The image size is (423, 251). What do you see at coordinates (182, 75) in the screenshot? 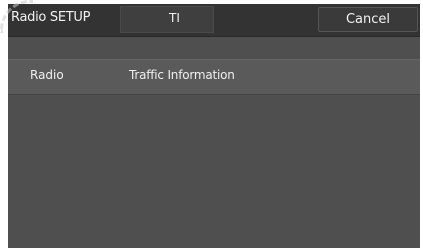
I see `setting-value: Traffic Information` at bounding box center [182, 75].